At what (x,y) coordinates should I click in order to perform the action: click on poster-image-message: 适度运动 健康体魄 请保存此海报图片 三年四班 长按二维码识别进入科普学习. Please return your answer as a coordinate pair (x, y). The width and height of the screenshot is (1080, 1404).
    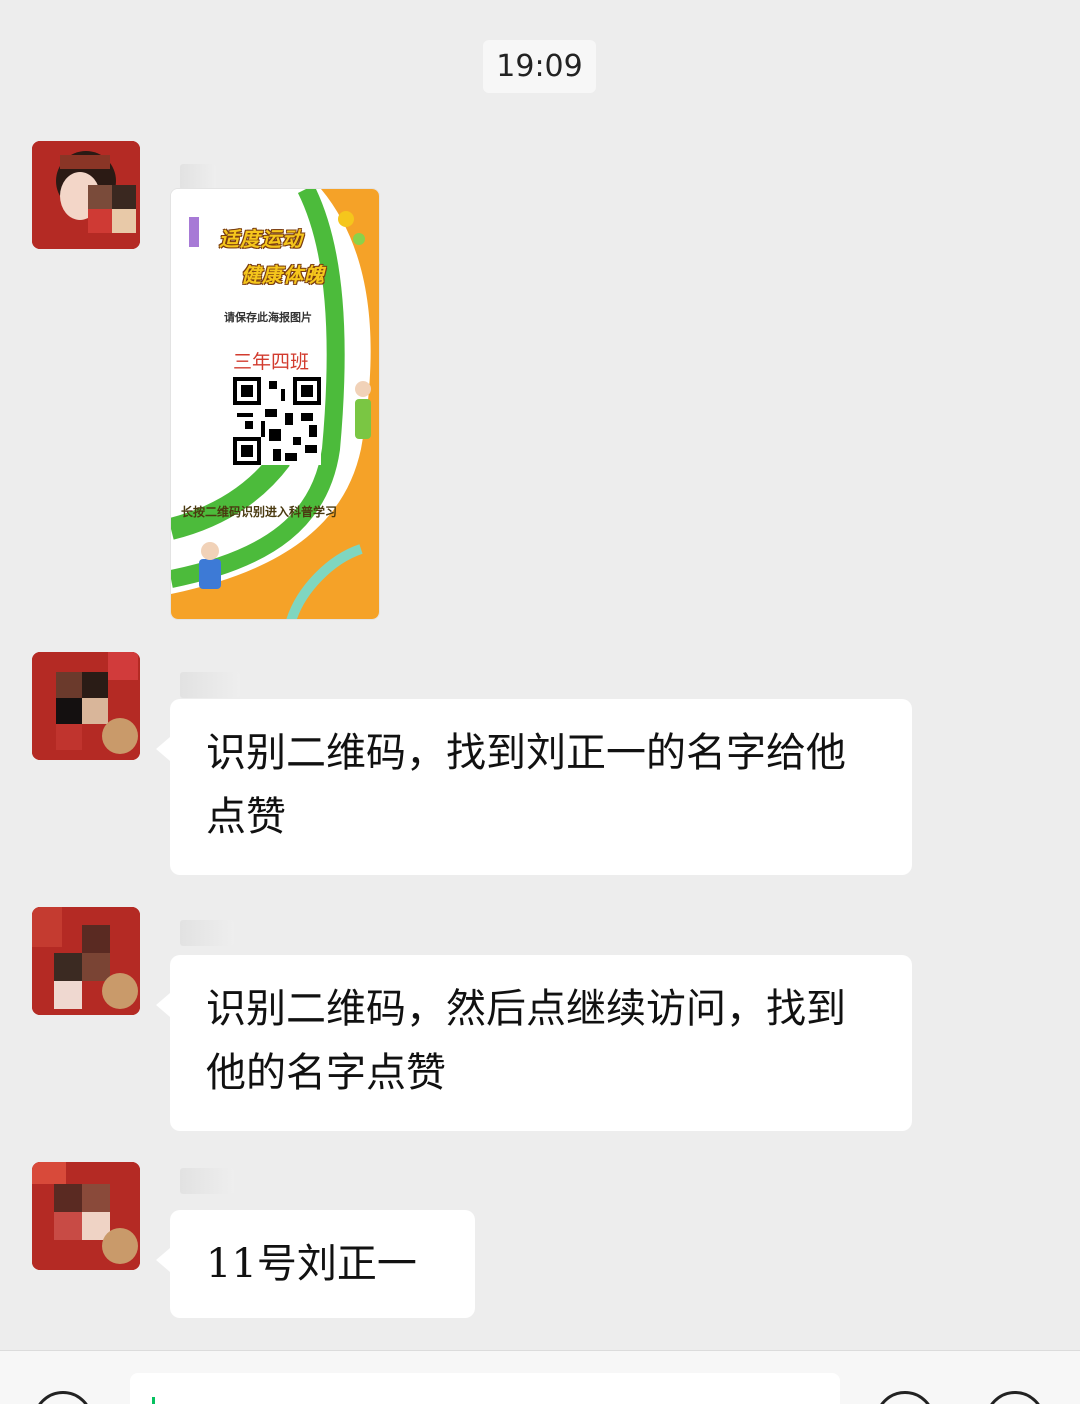
    Looking at the image, I should click on (275, 404).